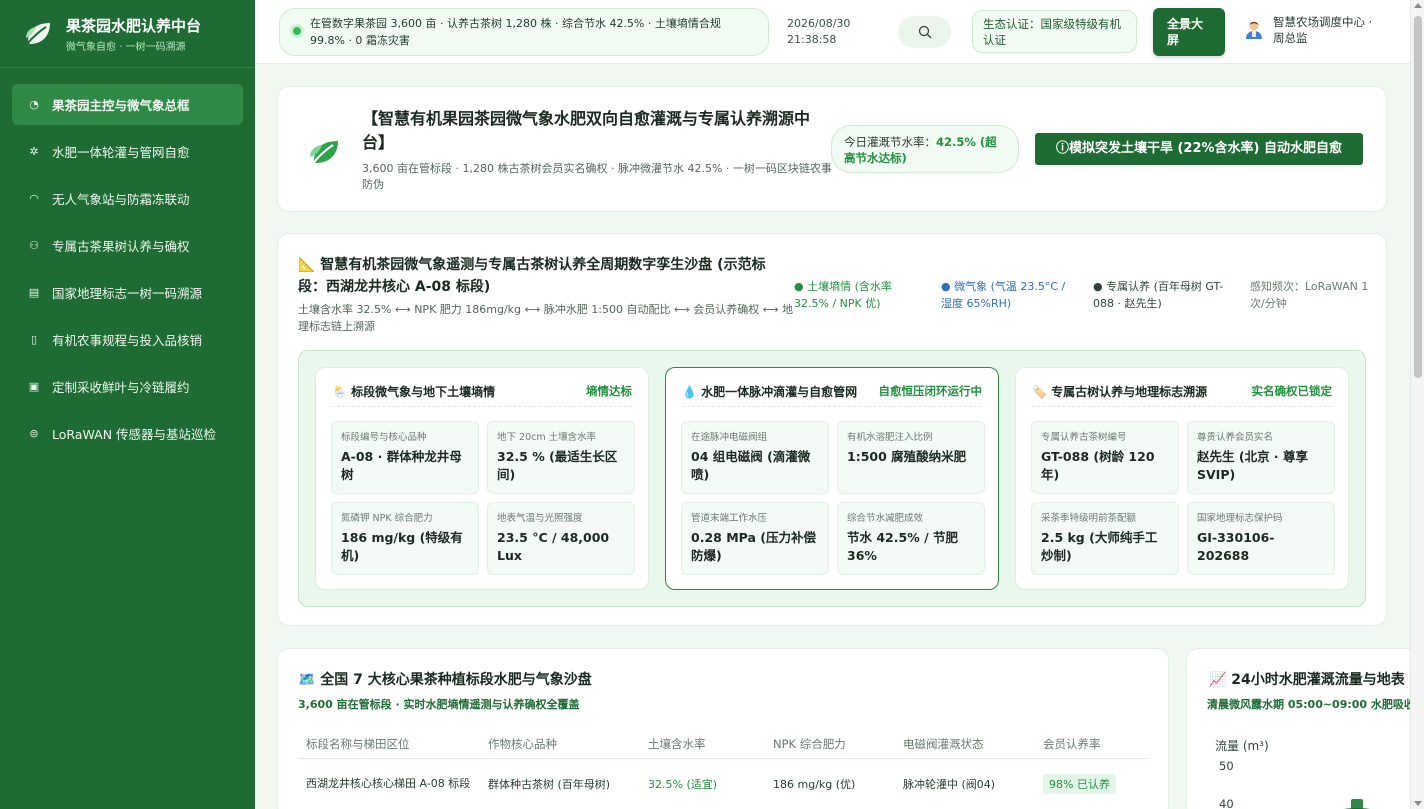  Describe the element at coordinates (609, 391) in the screenshot. I see `status-badge: 墒情达标` at that location.